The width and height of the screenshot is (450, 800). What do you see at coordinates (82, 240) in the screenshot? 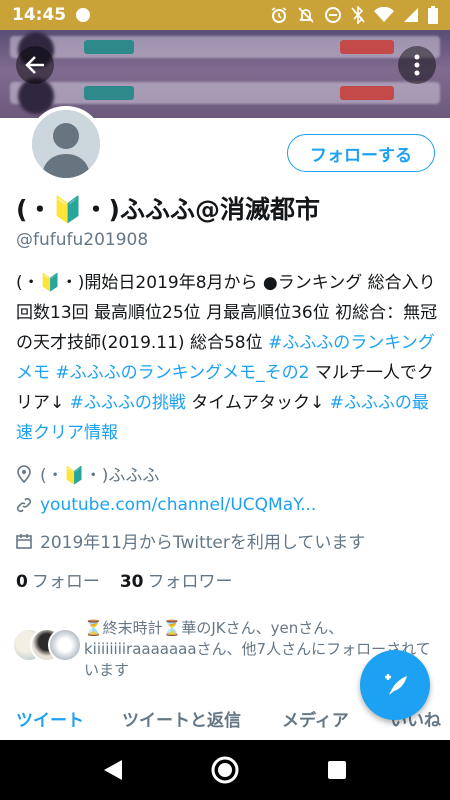
I see `user-handle: @fufufu201908` at bounding box center [82, 240].